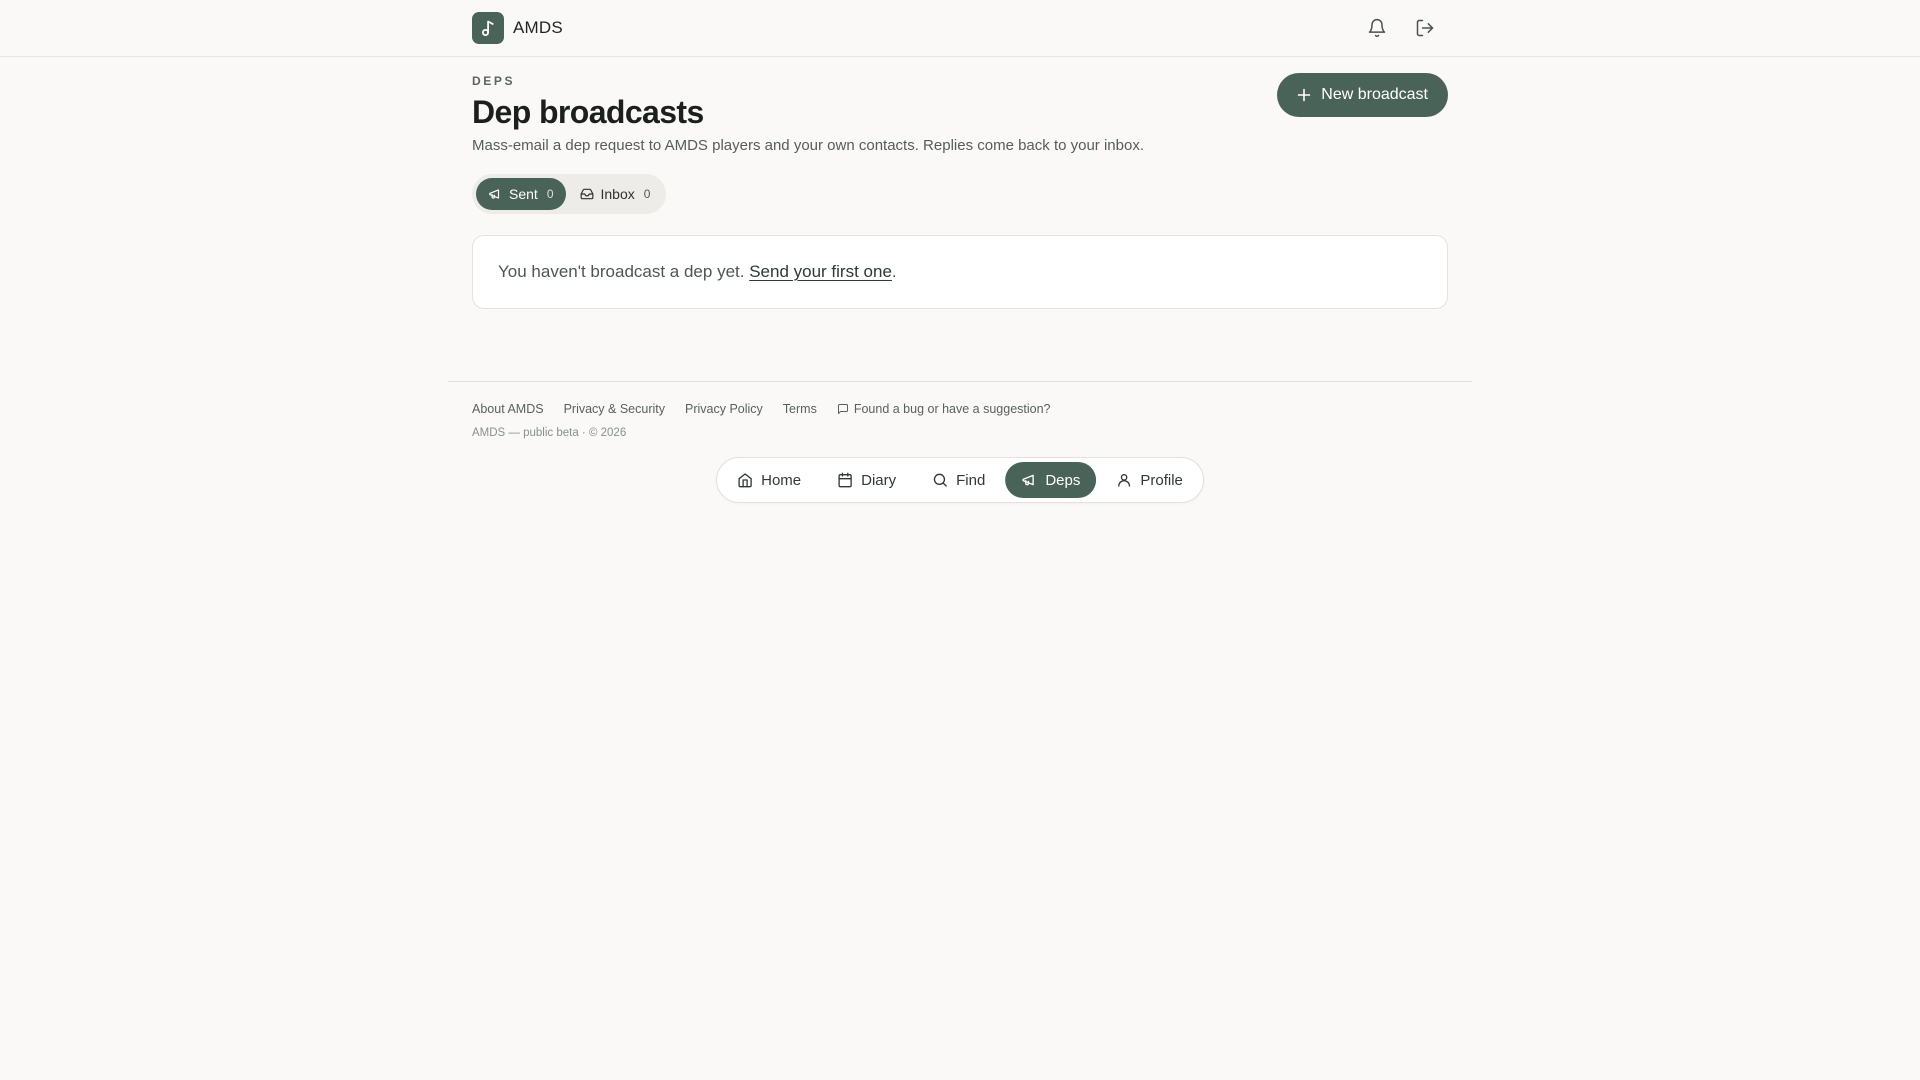 This screenshot has width=1920, height=1080. What do you see at coordinates (538, 27) in the screenshot?
I see `brand-name: AMDS` at bounding box center [538, 27].